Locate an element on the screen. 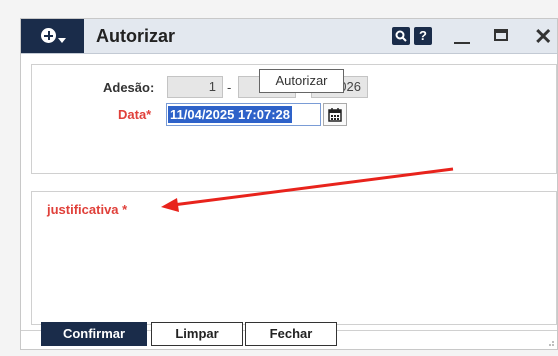 The image size is (558, 356). window-title: Autorizar is located at coordinates (136, 36).